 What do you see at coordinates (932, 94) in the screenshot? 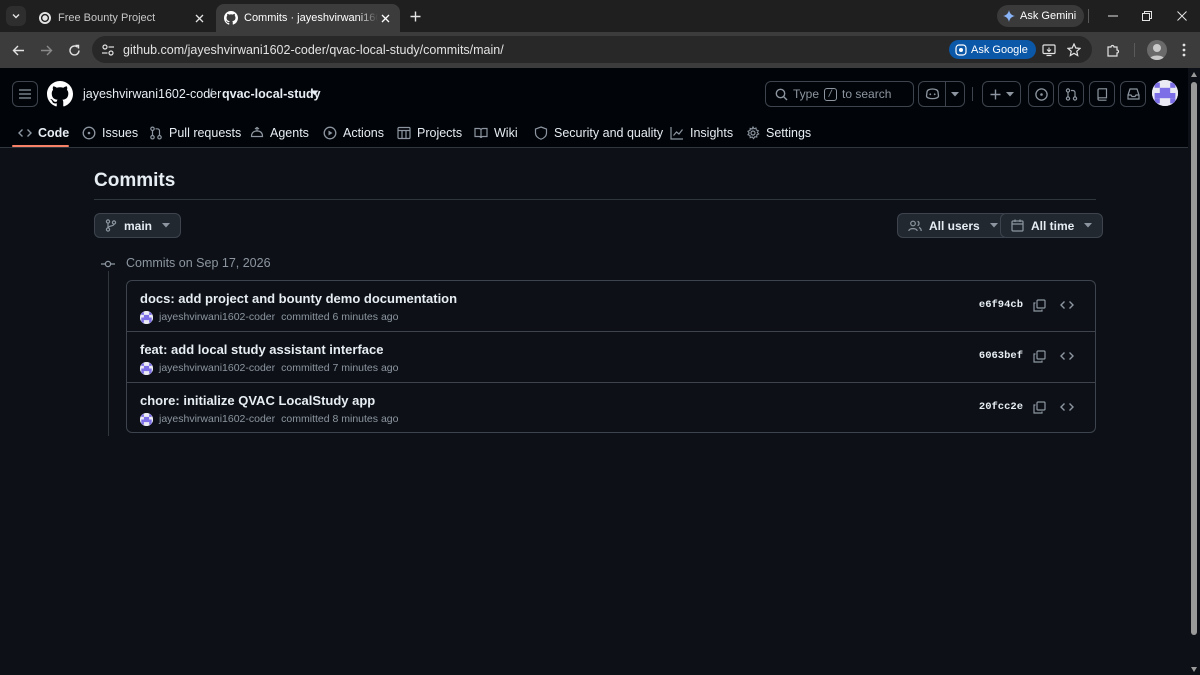
I see `copilot-icon` at bounding box center [932, 94].